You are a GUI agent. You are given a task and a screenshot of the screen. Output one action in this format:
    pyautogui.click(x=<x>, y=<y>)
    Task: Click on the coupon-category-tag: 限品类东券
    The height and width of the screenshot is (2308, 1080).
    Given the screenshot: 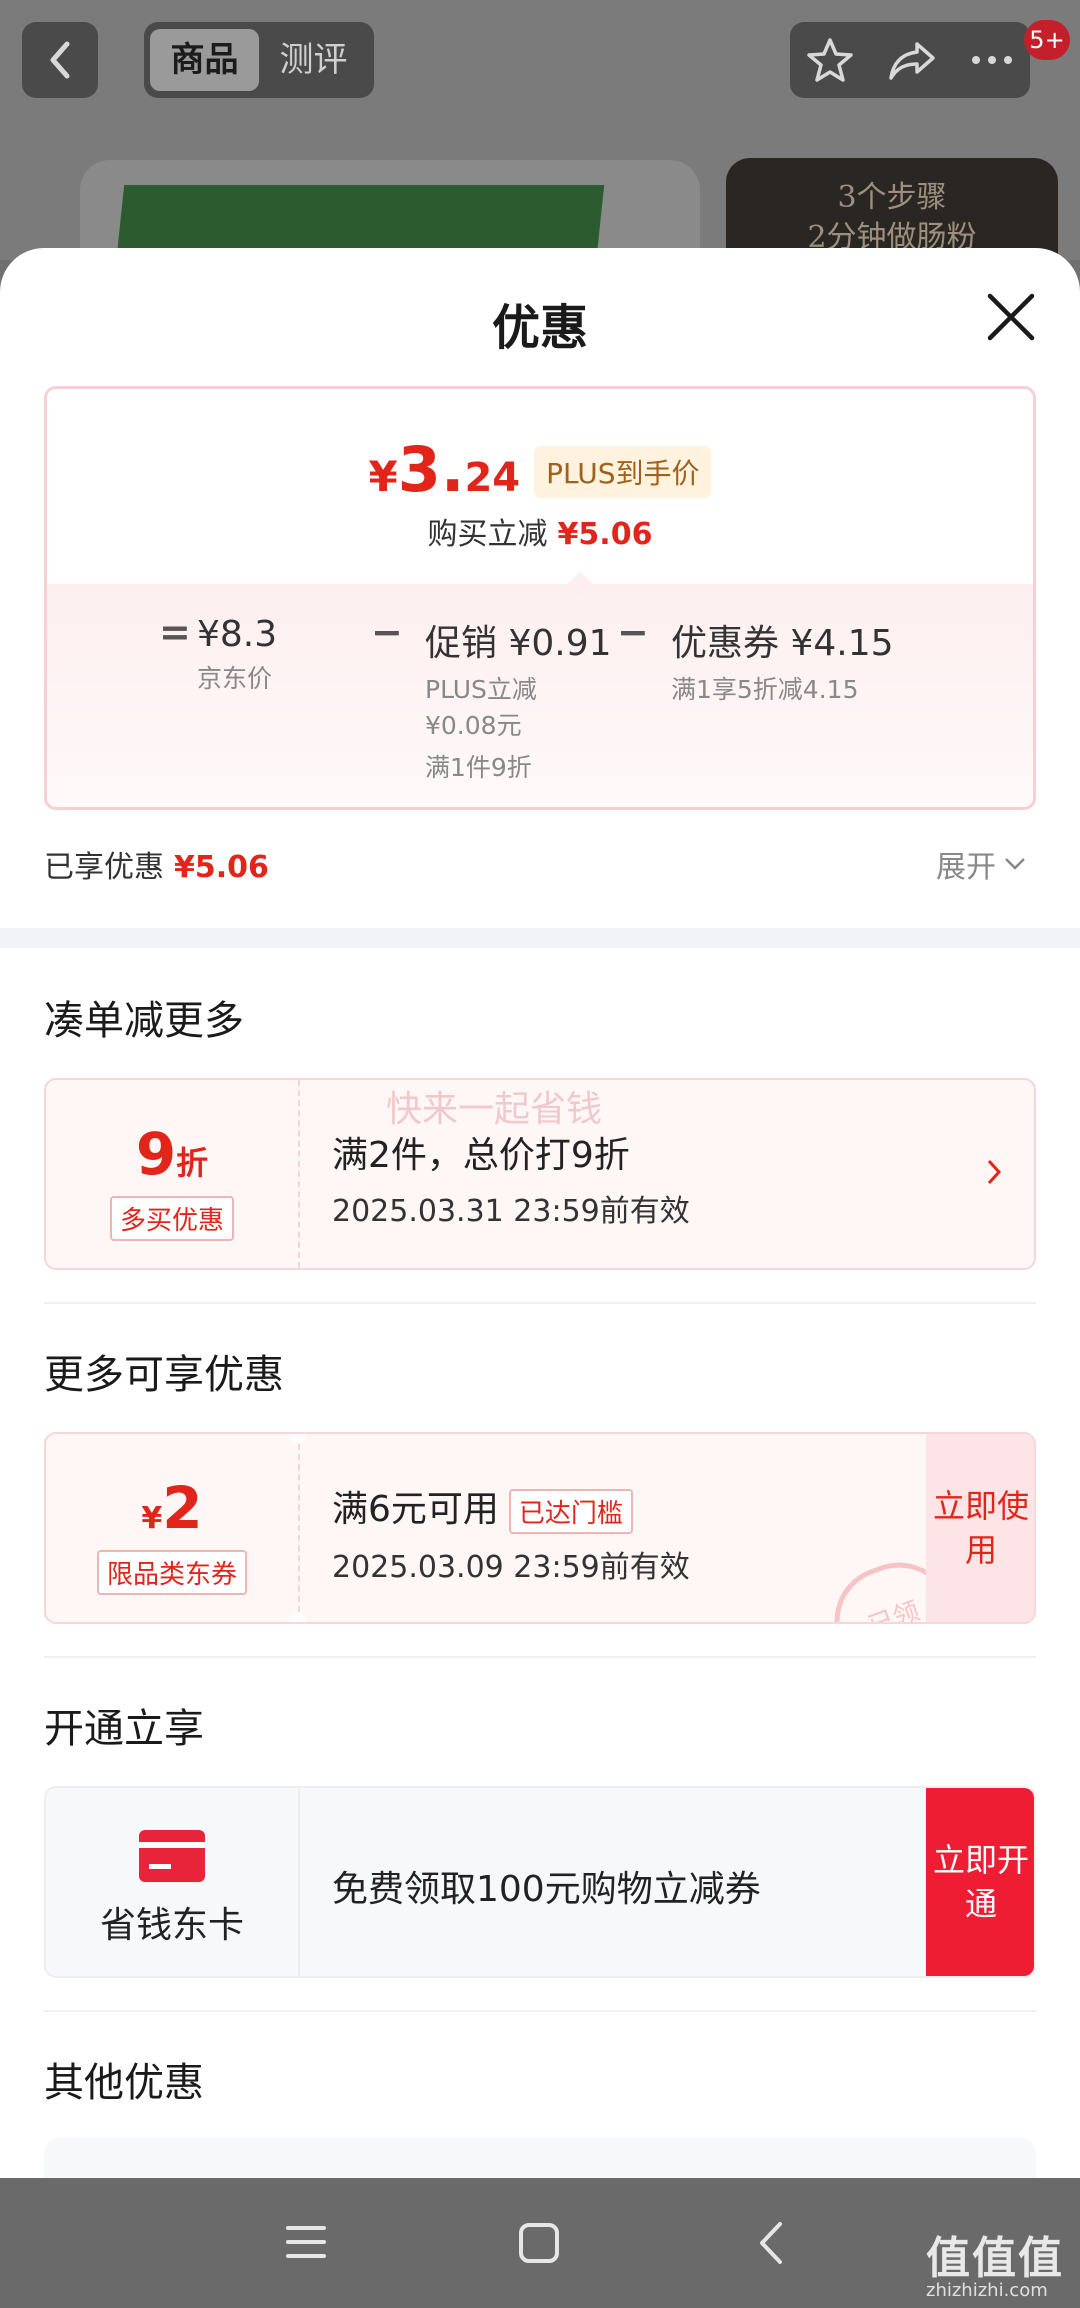 What is the action you would take?
    pyautogui.click(x=171, y=1572)
    